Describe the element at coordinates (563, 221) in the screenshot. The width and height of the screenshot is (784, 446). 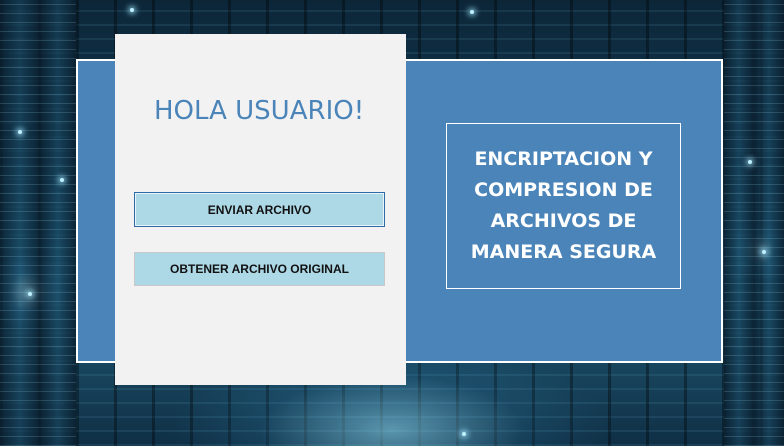
I see `app-title-line: ARCHIVOS DE` at that location.